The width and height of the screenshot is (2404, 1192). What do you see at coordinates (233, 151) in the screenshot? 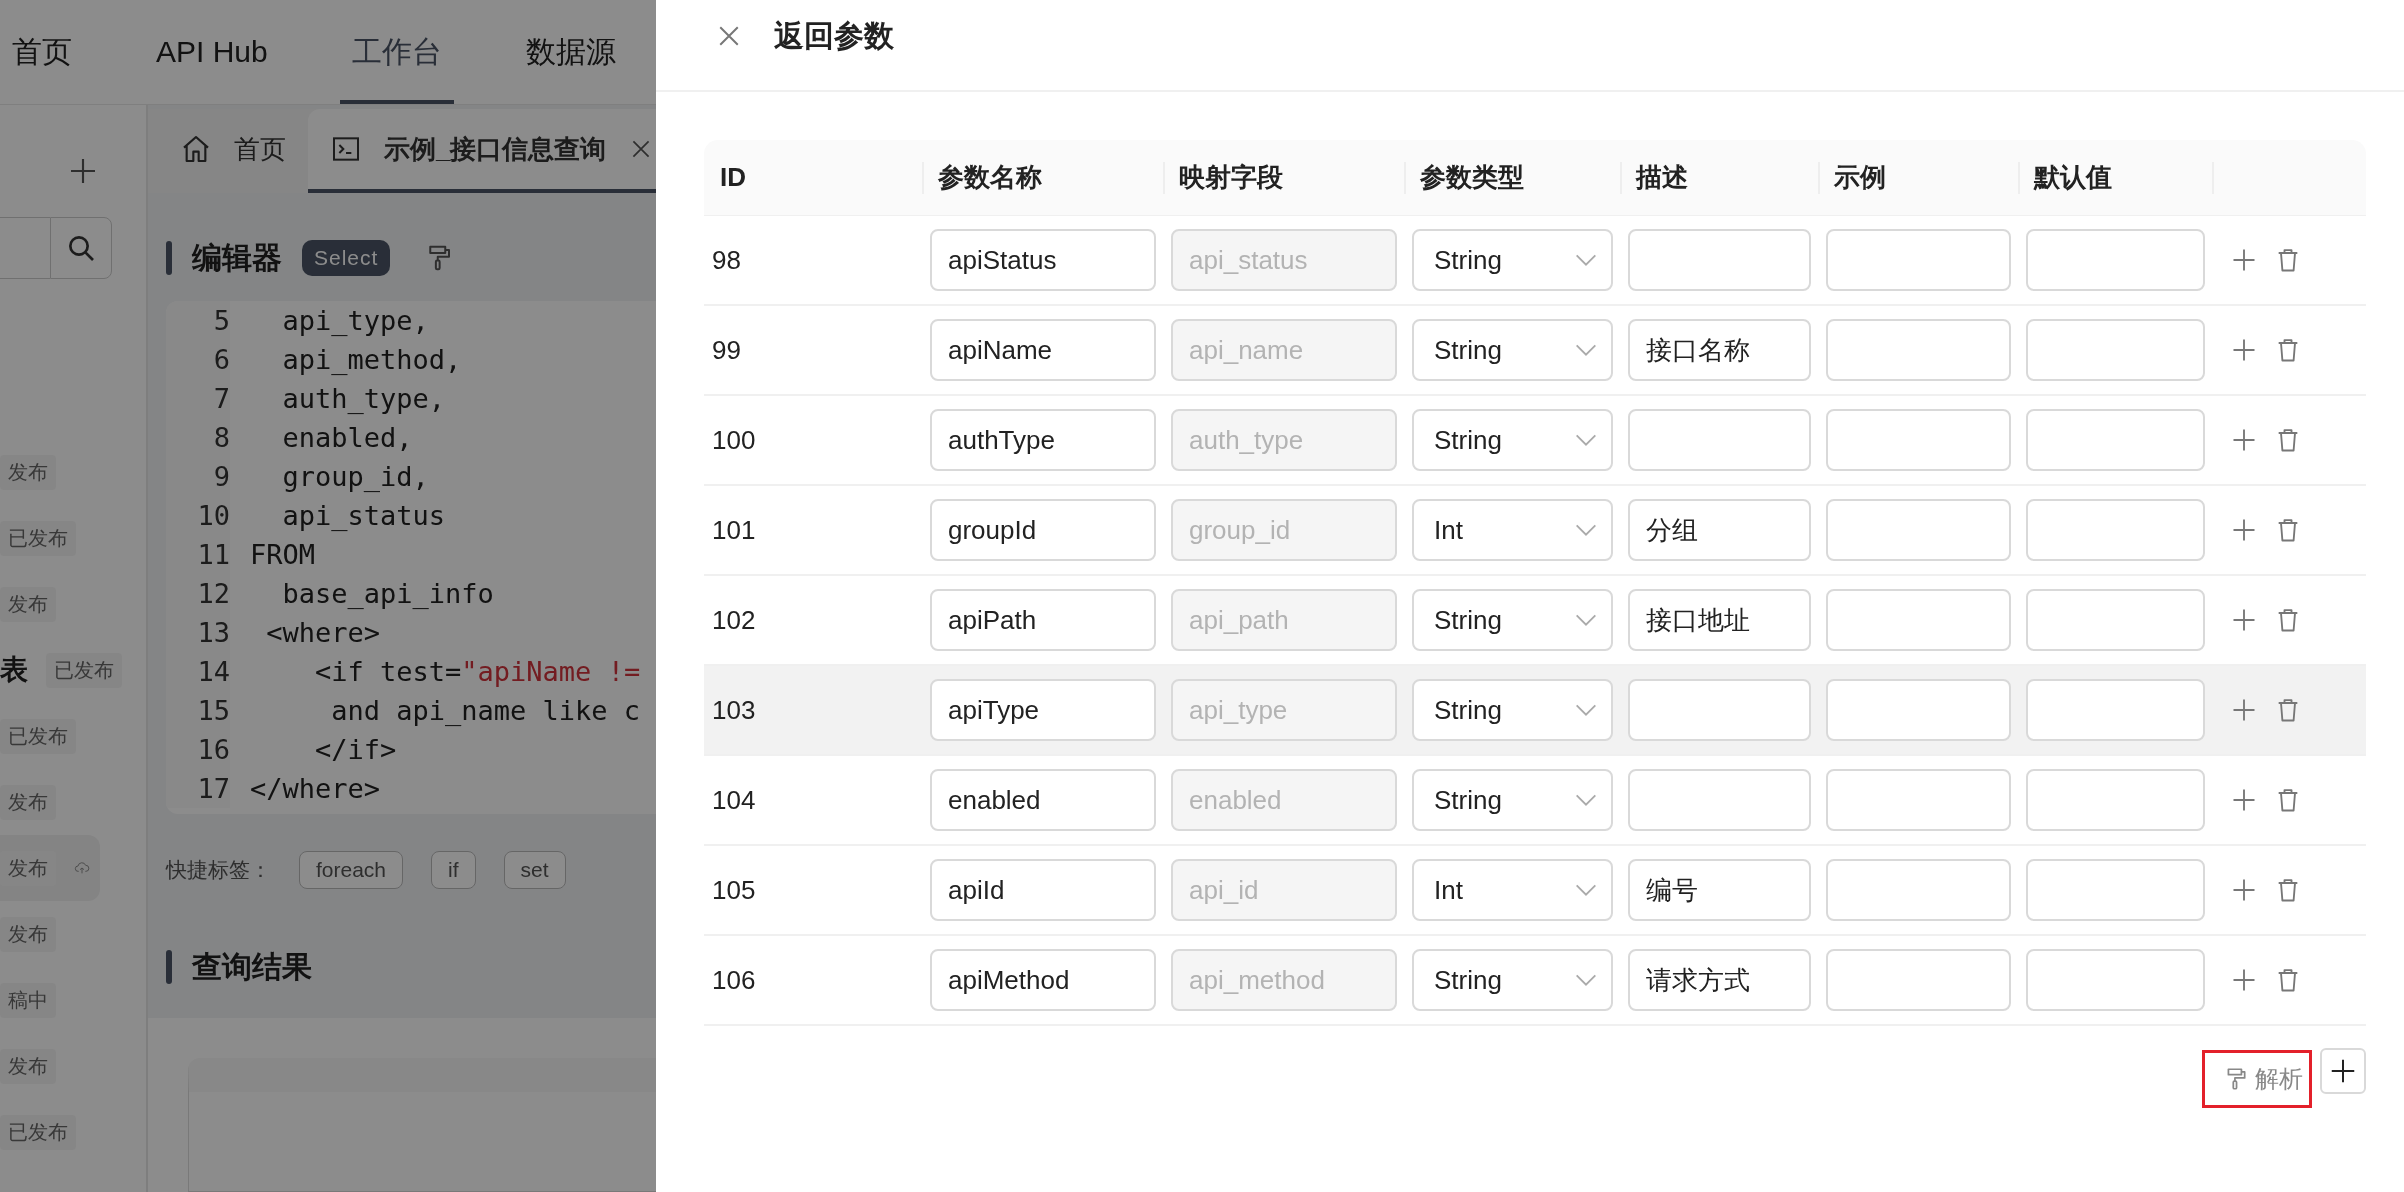
I see `editor-tab: 首页` at bounding box center [233, 151].